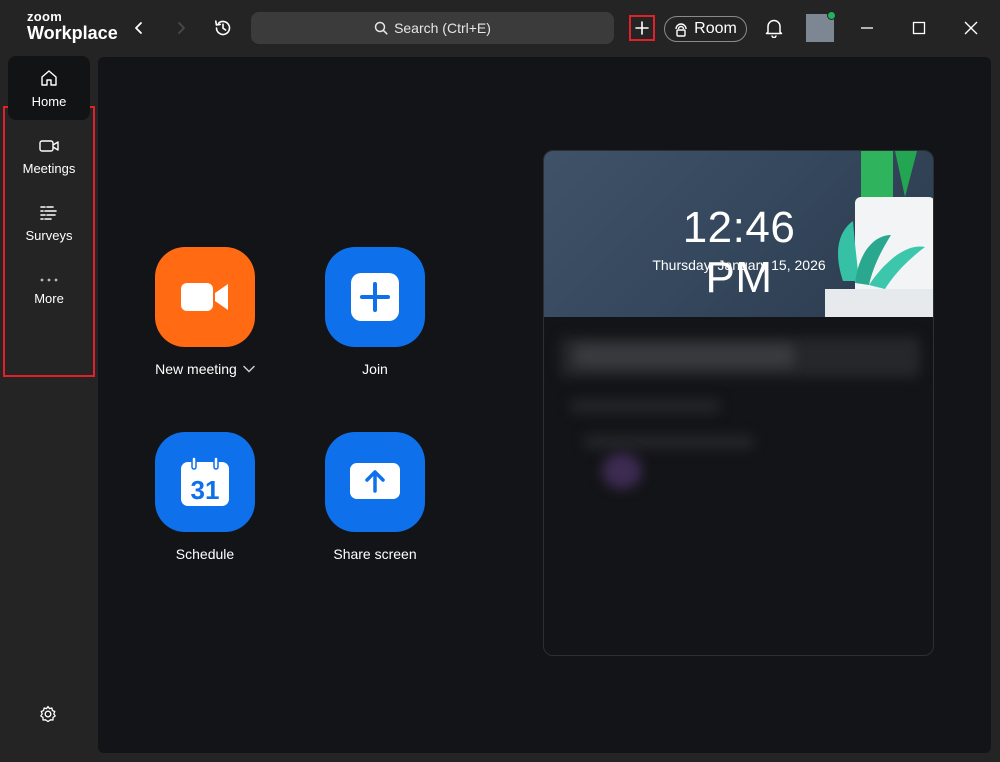 The height and width of the screenshot is (762, 1000). I want to click on share-screen-button, so click(375, 482).